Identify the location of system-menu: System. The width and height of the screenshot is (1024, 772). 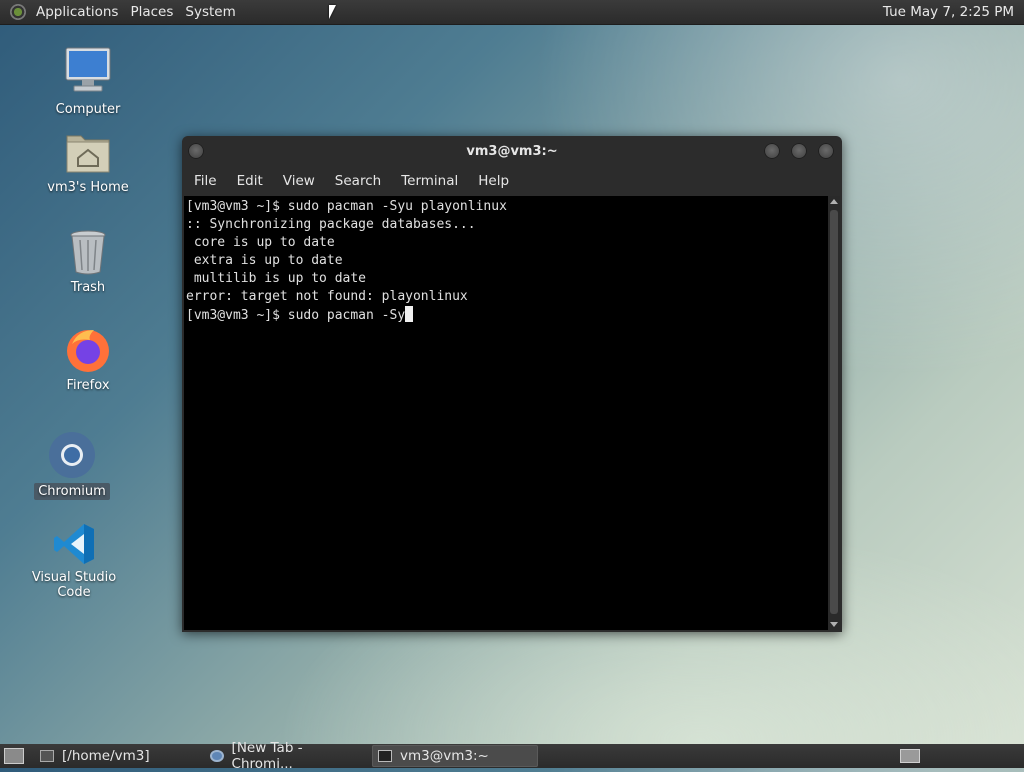
(212, 12).